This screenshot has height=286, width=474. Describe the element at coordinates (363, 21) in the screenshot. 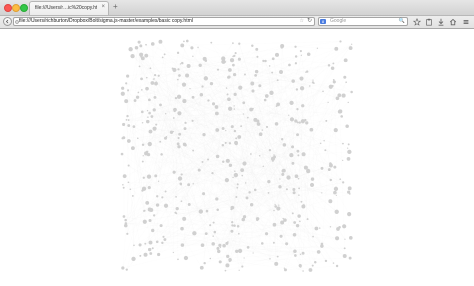

I see `search-bar: 8 Google 🔍` at that location.